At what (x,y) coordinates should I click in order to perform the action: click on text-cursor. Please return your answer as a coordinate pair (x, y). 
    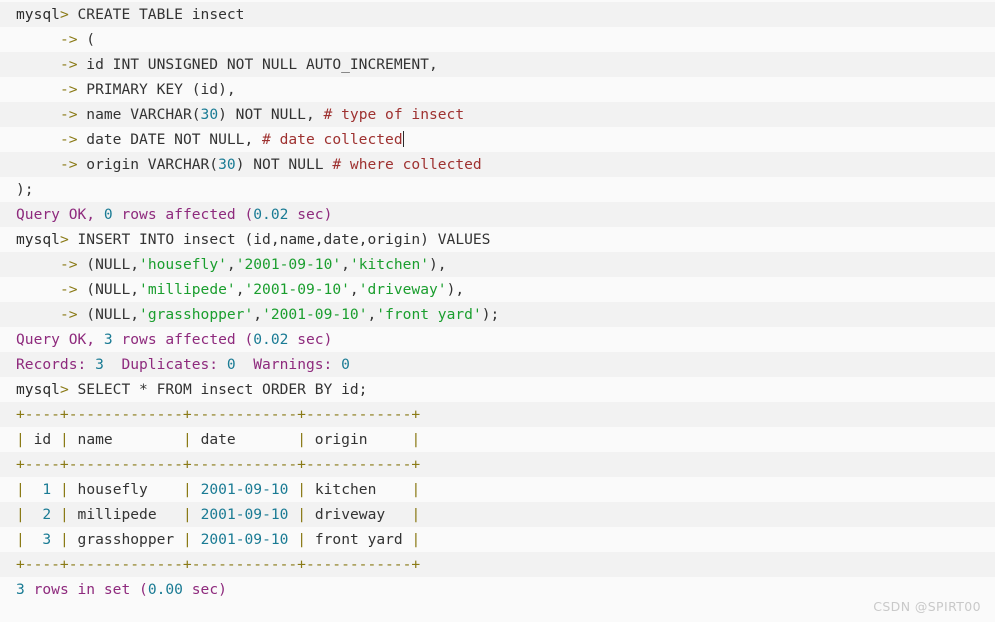
    Looking at the image, I should click on (403, 139).